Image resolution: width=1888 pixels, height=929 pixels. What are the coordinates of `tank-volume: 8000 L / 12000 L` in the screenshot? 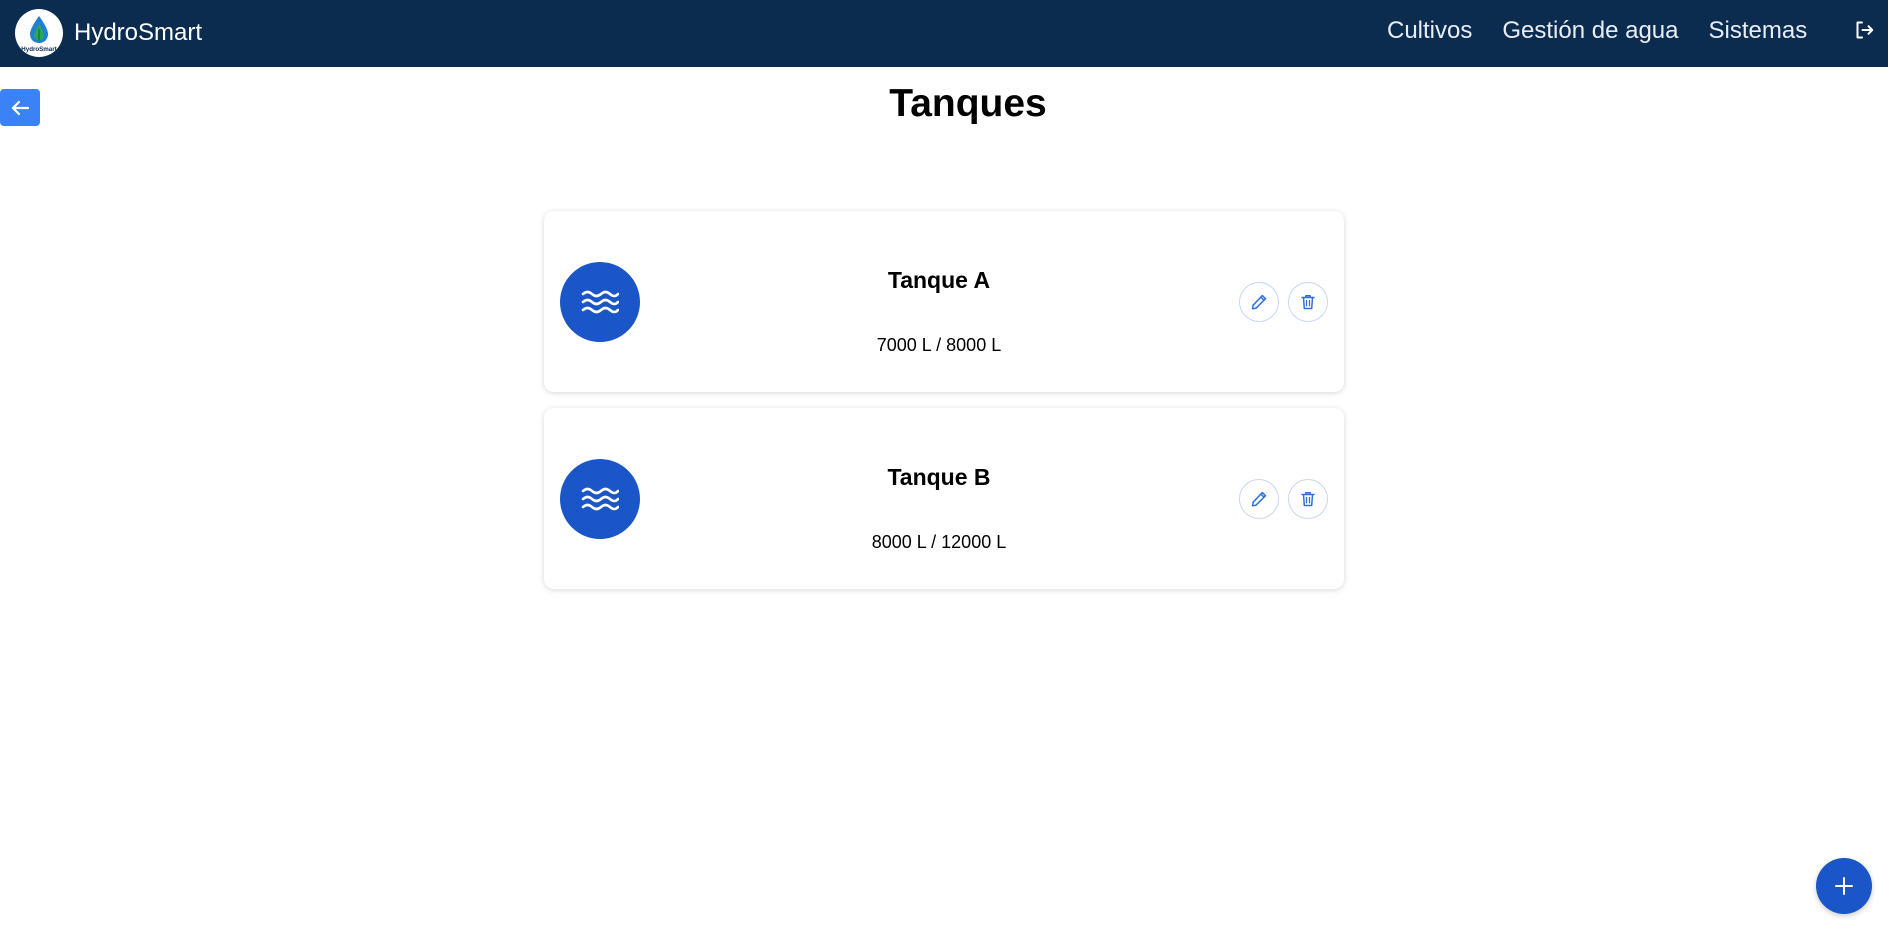 It's located at (939, 542).